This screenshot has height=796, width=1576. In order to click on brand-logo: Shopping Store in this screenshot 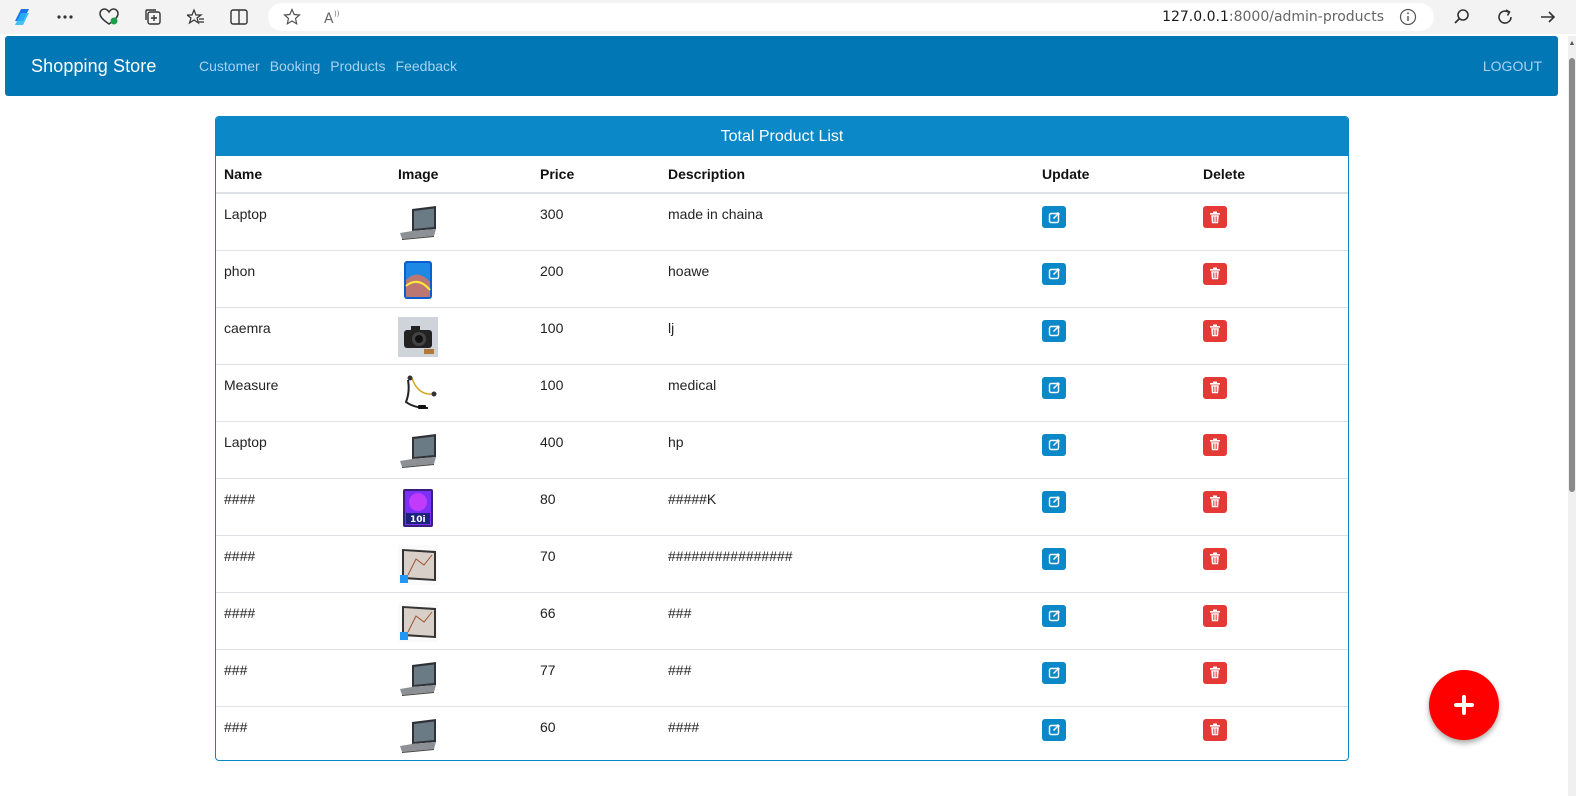, I will do `click(94, 66)`.